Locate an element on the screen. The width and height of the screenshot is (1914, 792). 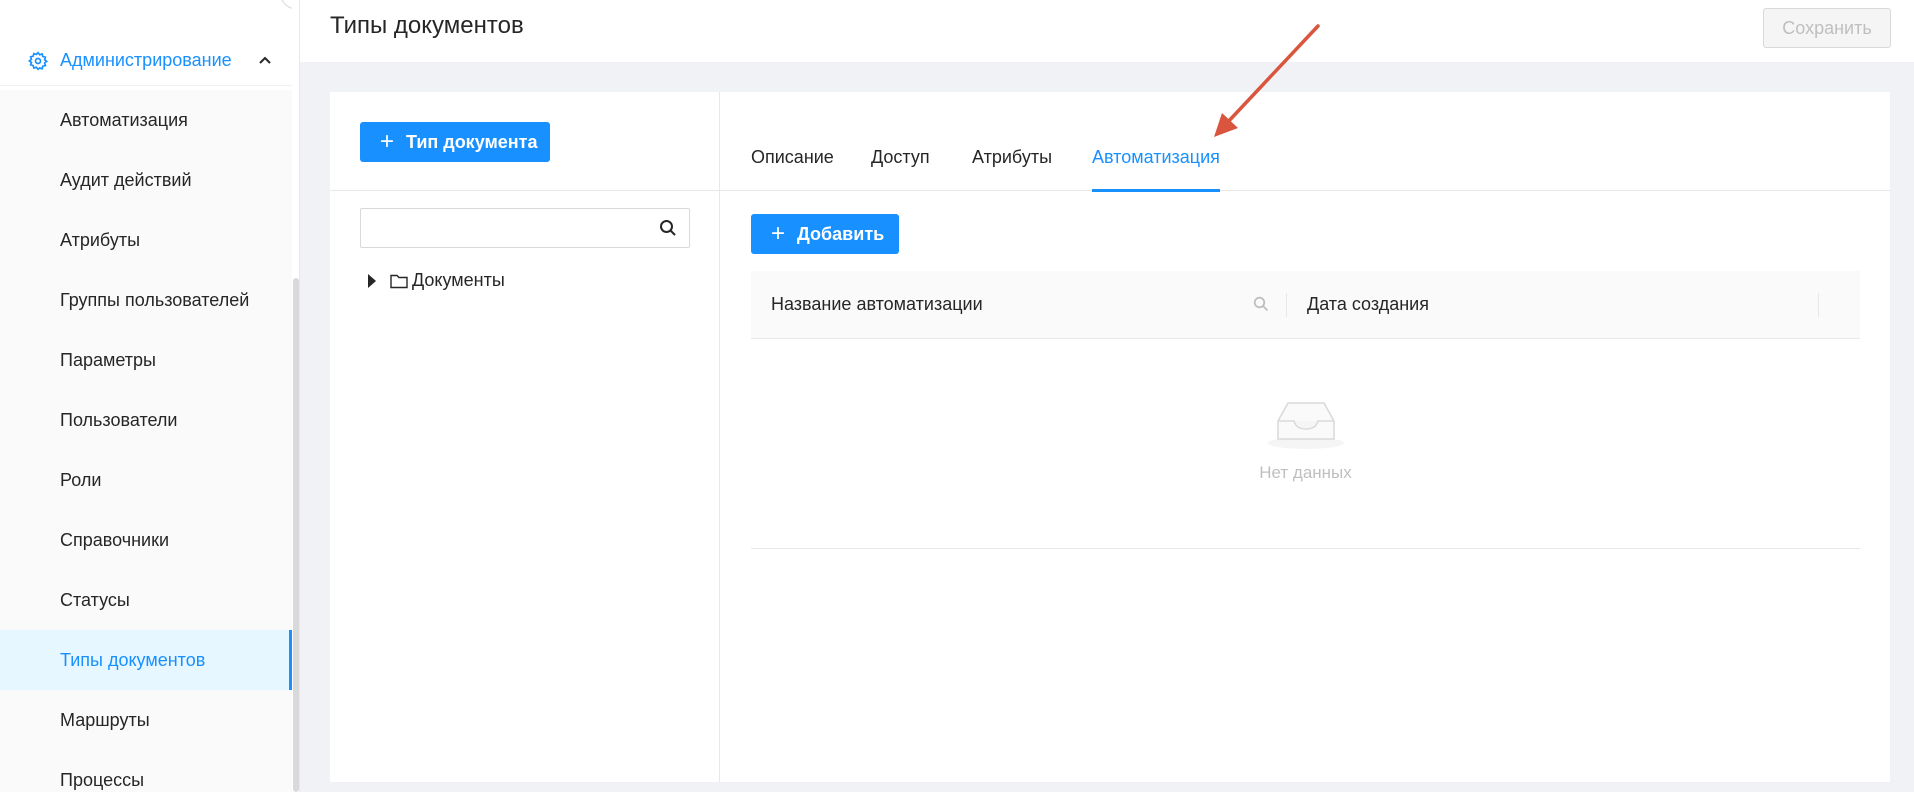
sidebar-item-label: Роли is located at coordinates (81, 479).